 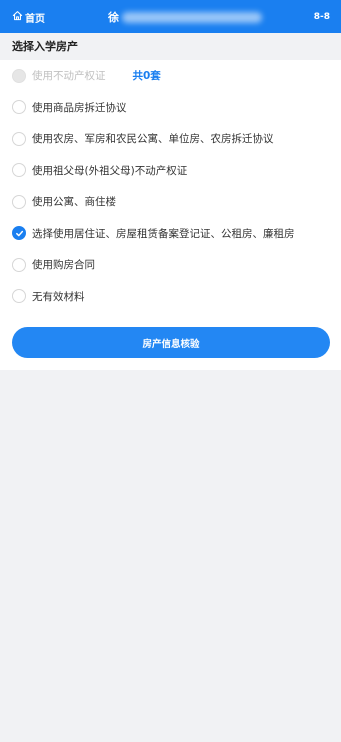 What do you see at coordinates (170, 108) in the screenshot?
I see `property-option: 使用商品房拆迁协议` at bounding box center [170, 108].